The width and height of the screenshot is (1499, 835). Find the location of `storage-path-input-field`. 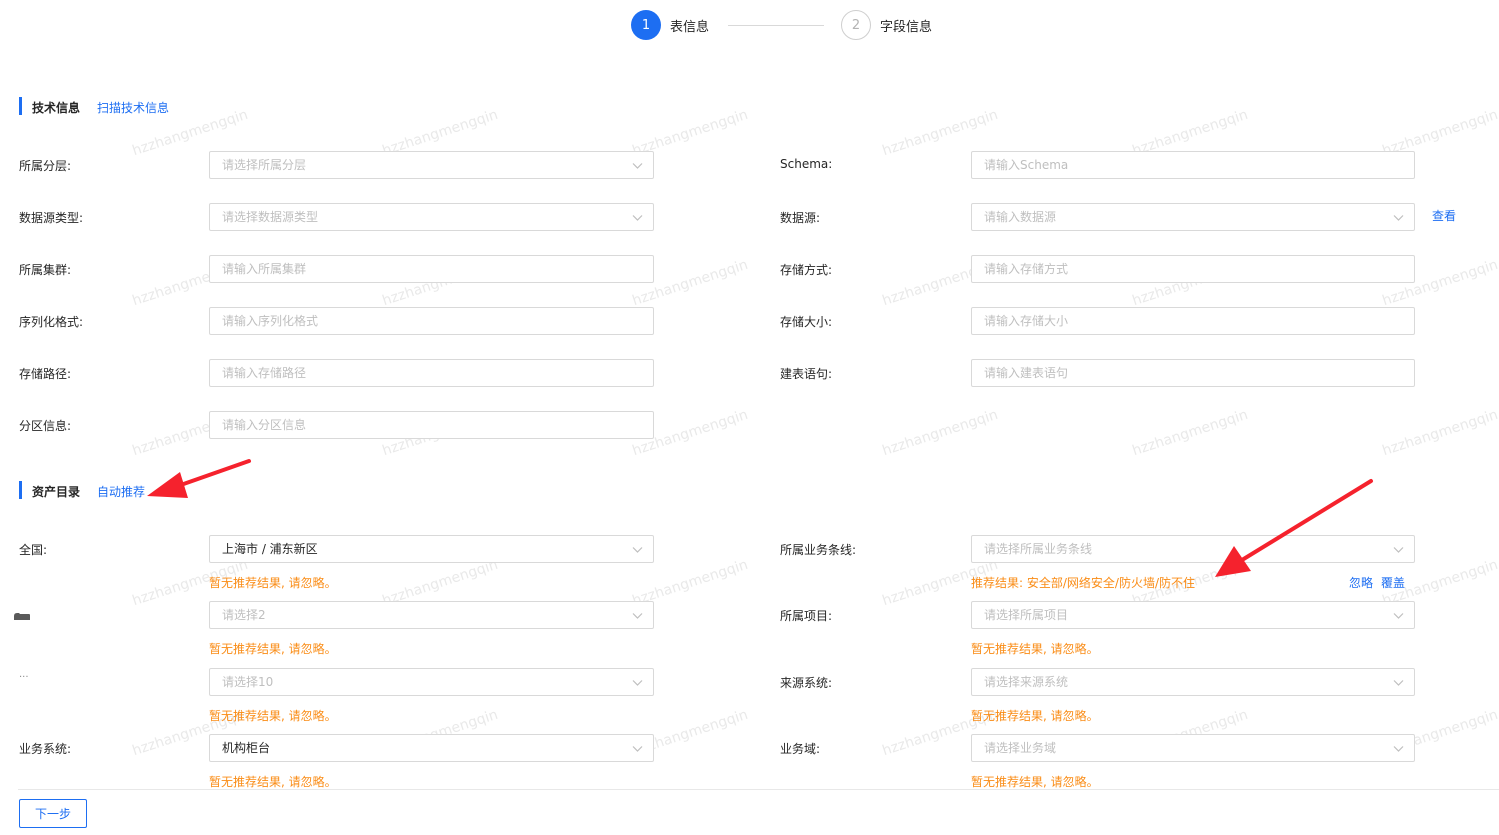

storage-path-input-field is located at coordinates (431, 373).